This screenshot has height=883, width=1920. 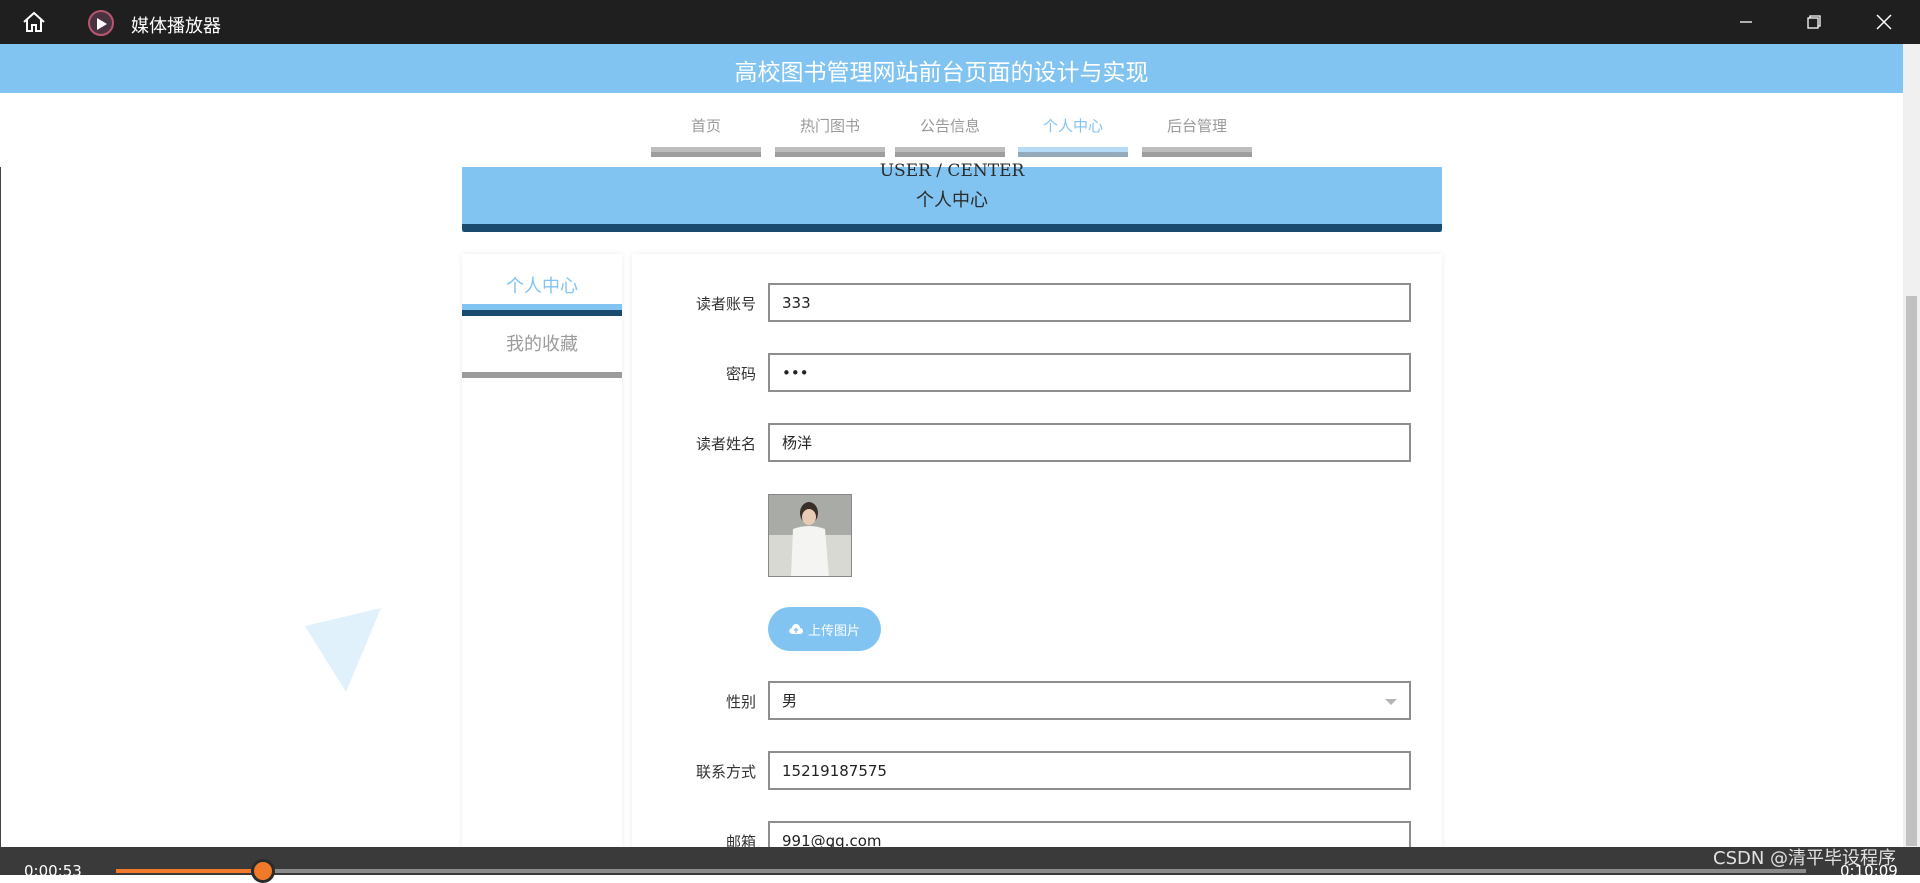 I want to click on account-label: 读者账号, so click(x=725, y=304).